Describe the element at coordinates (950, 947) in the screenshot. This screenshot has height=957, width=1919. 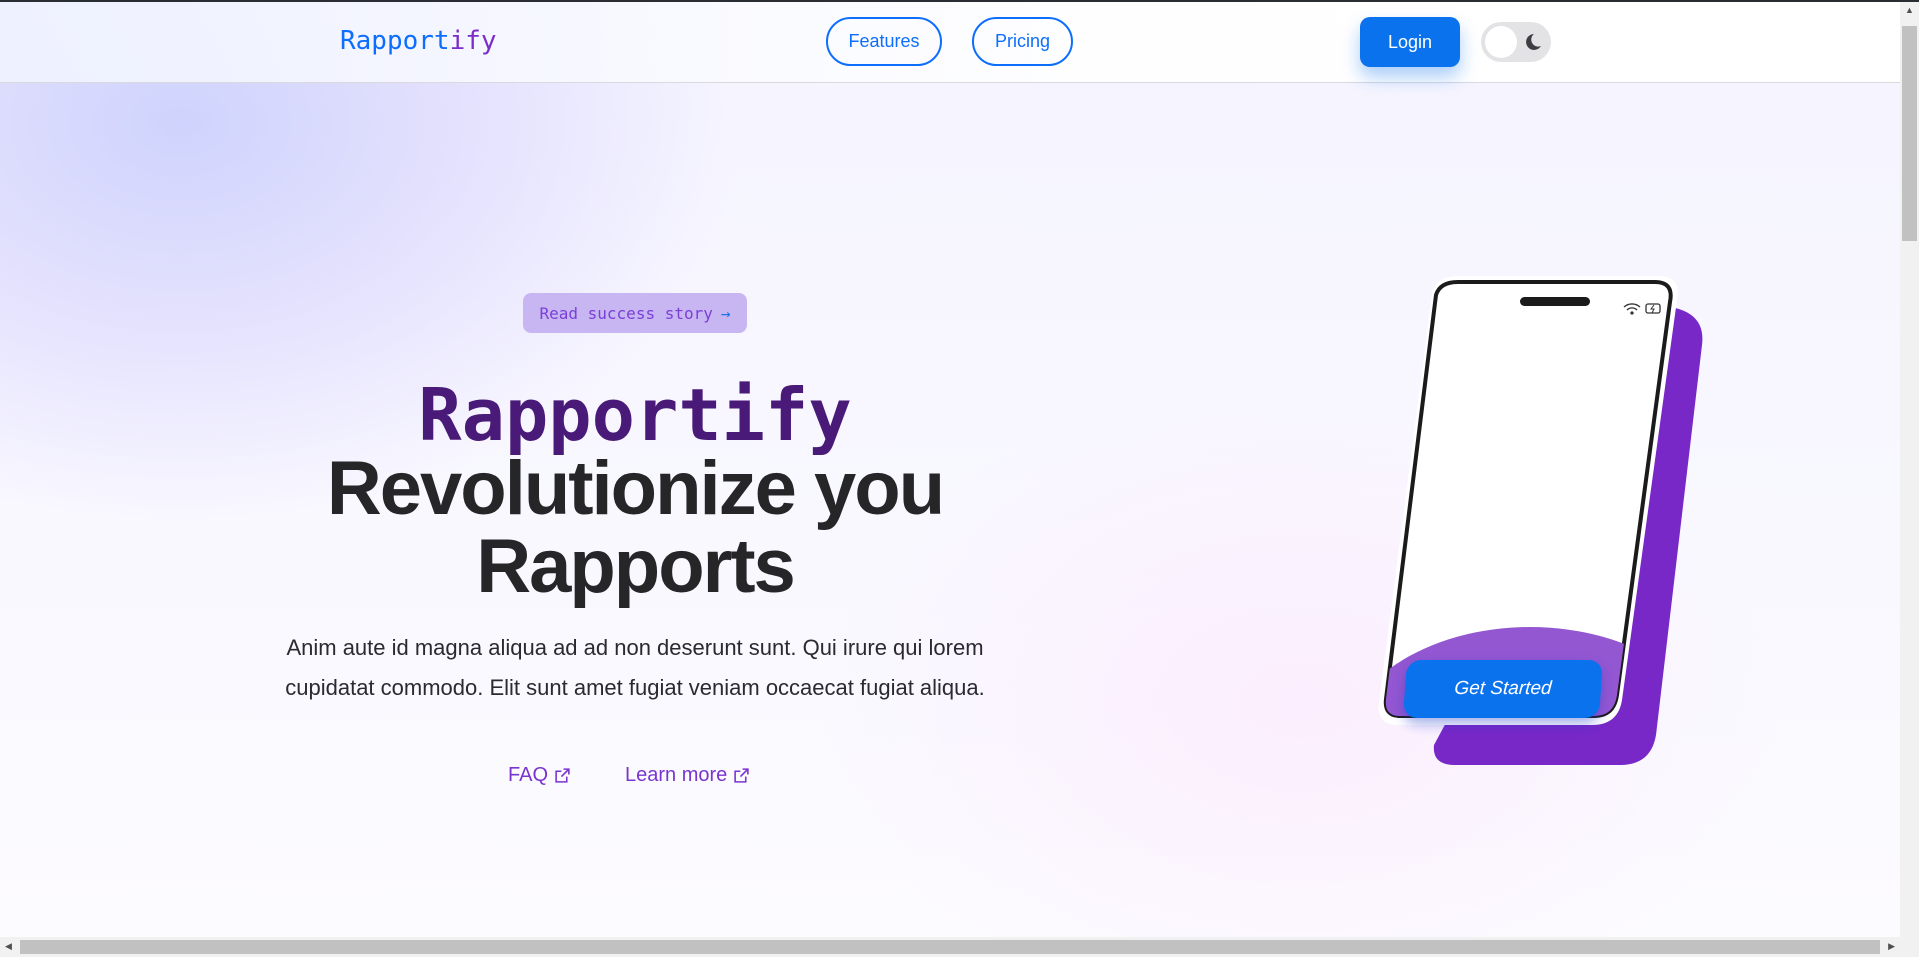
I see `horizontal-scroll-thumb` at that location.